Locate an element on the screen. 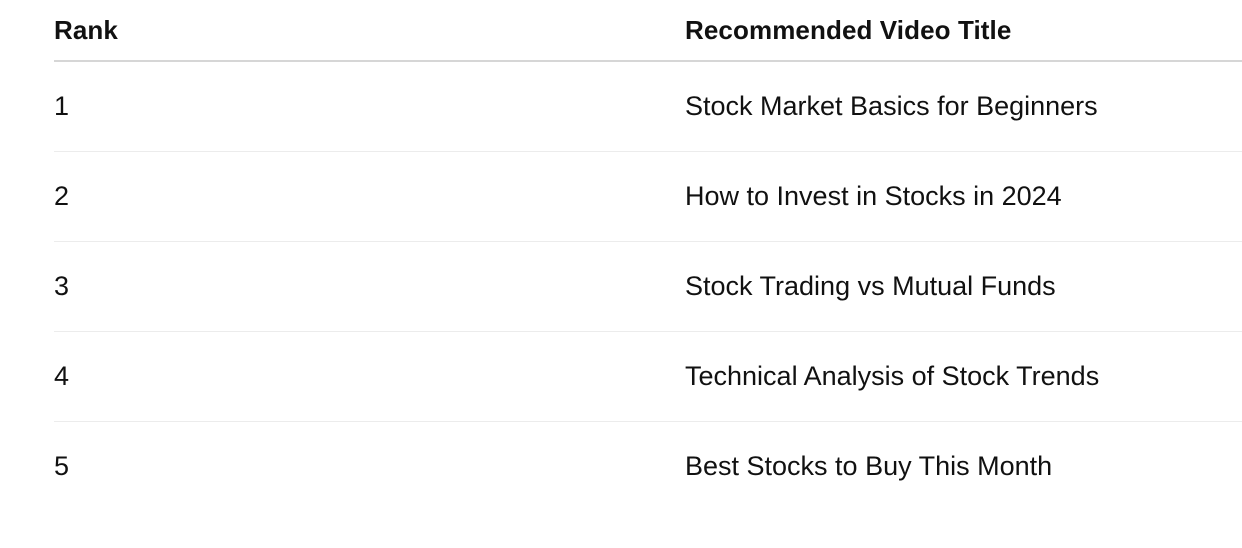 The height and width of the screenshot is (548, 1242). video-title-cell: Technical Analysis of Stock Trends is located at coordinates (963, 376).